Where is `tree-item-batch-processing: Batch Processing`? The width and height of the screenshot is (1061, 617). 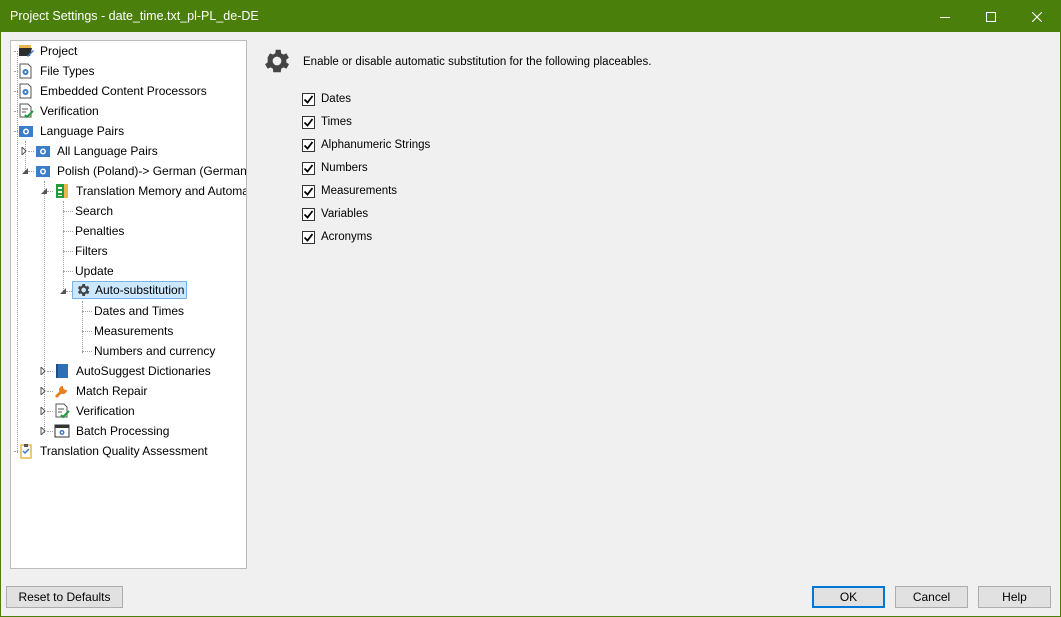 tree-item-batch-processing: Batch Processing is located at coordinates (105, 431).